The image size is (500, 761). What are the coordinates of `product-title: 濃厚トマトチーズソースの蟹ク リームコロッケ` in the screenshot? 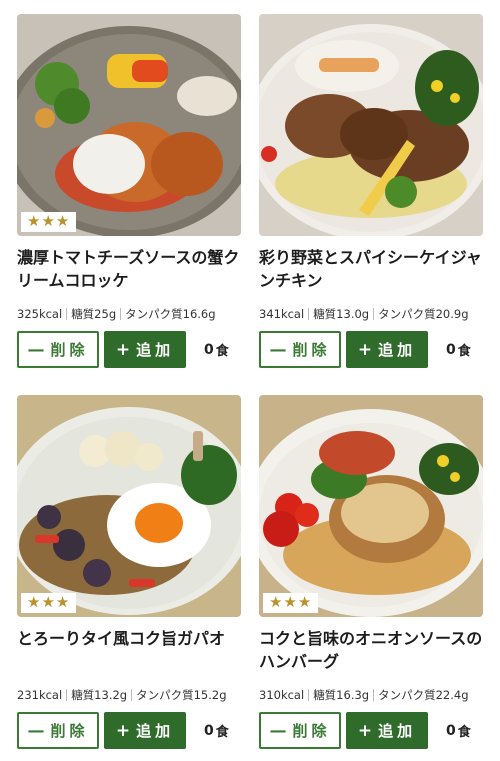 It's located at (132, 269).